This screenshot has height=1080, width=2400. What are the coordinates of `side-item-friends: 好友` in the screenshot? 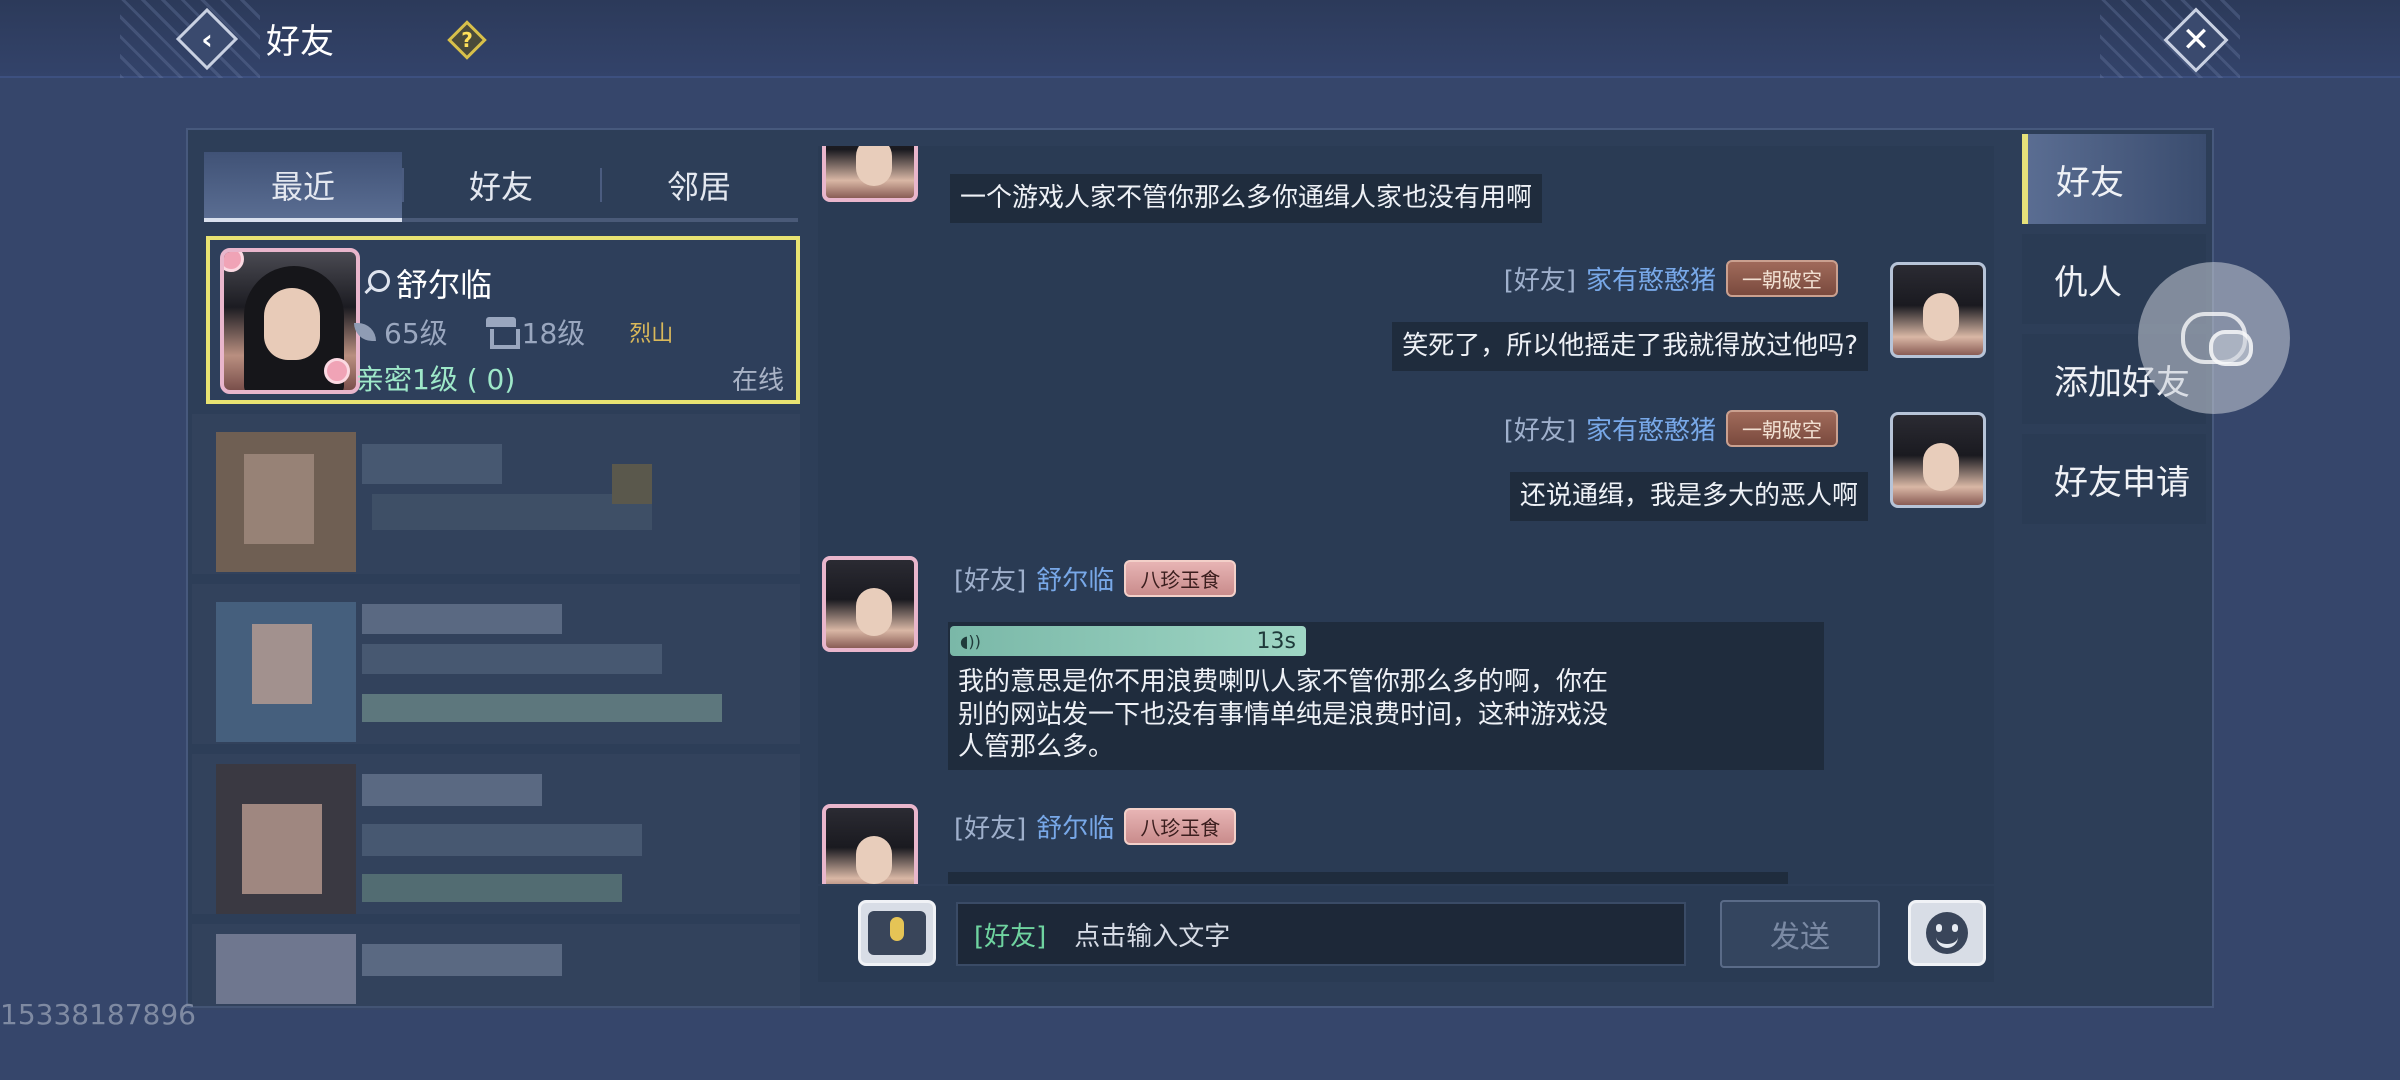 It's located at (2114, 179).